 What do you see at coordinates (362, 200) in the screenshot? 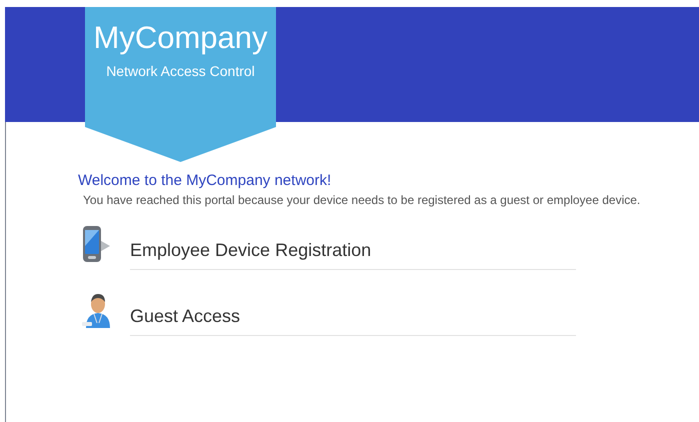
I see `welcome-message: You have reached this portal because your device needs to be registered as a guest or employee device.` at bounding box center [362, 200].